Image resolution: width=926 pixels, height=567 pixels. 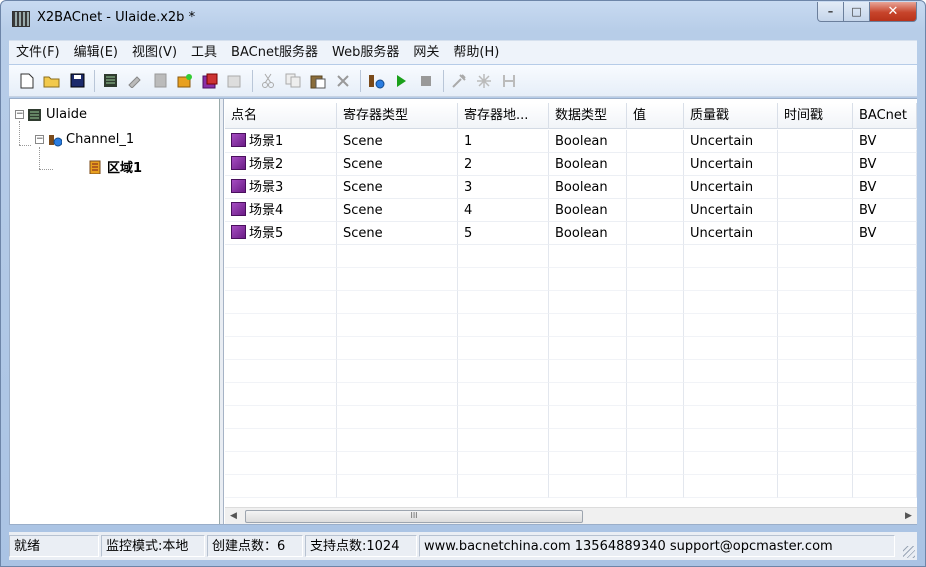 I want to click on minimize-icon: –, so click(x=830, y=11).